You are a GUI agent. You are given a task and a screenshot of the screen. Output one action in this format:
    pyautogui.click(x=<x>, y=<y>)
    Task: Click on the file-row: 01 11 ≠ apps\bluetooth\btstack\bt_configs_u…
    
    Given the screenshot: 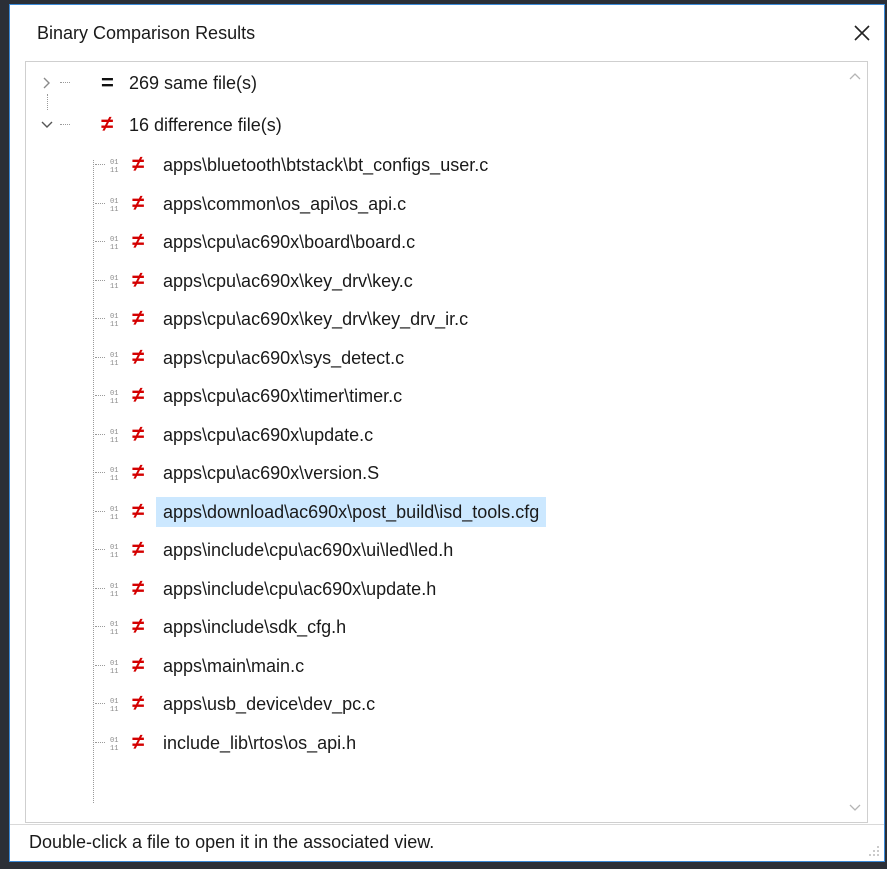 What is the action you would take?
    pyautogui.click(x=426, y=165)
    